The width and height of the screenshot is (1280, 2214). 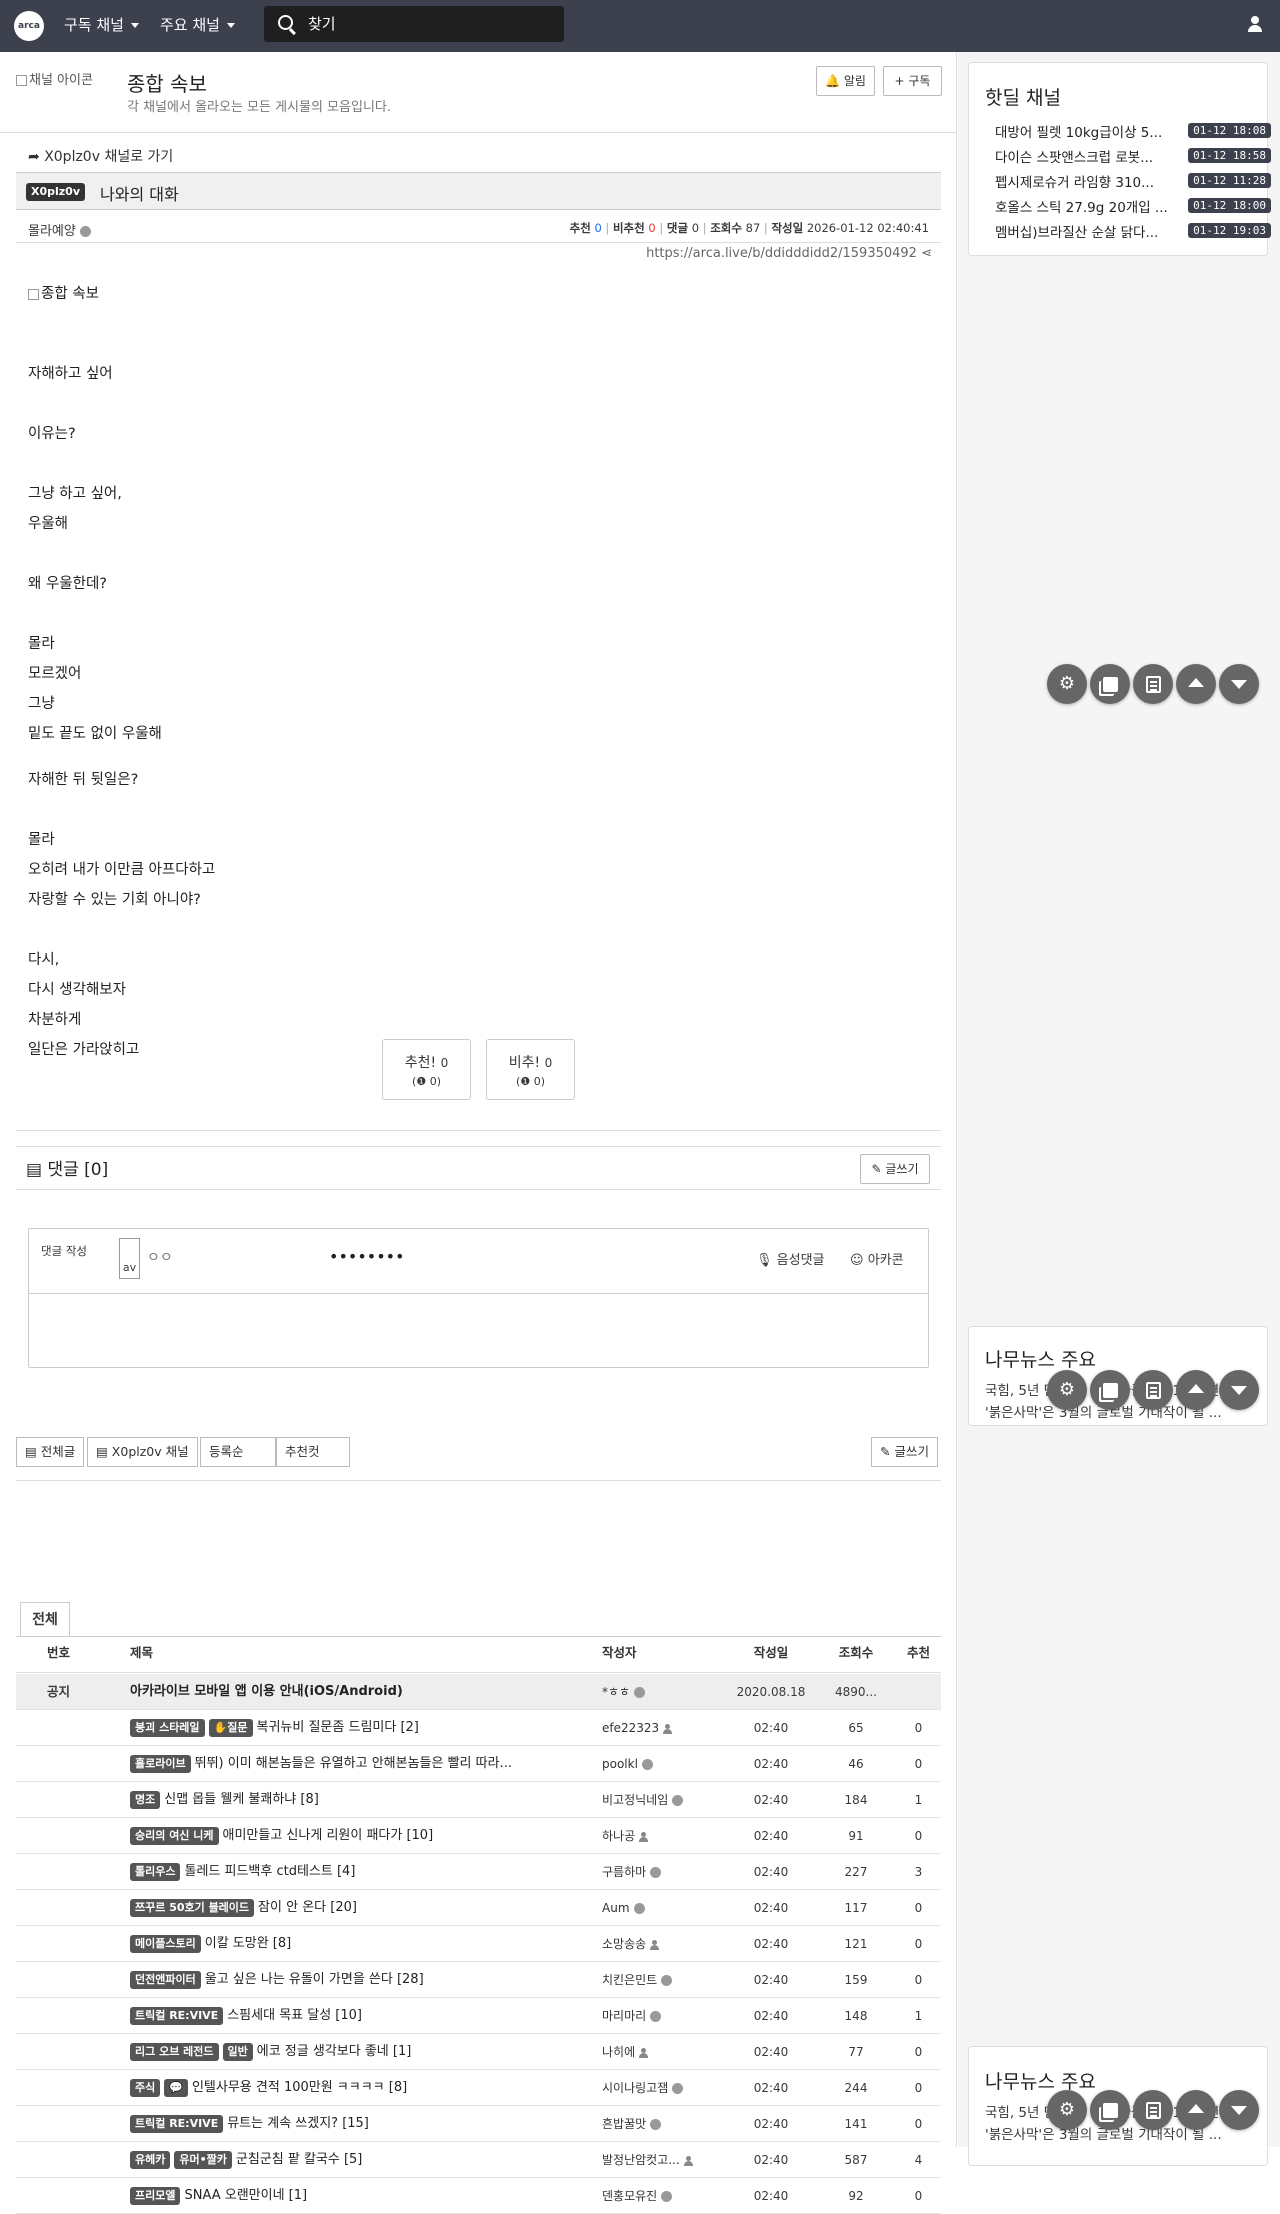 I want to click on hotdeal-title: 핫딜 채널, so click(x=1023, y=96).